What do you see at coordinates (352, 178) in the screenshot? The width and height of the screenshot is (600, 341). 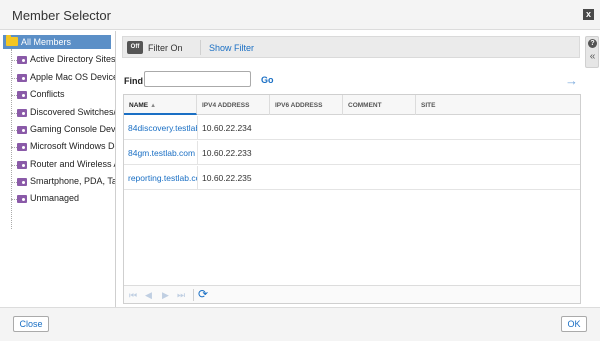 I see `table-row: reporting.testlab.co 10.60.22.235` at bounding box center [352, 178].